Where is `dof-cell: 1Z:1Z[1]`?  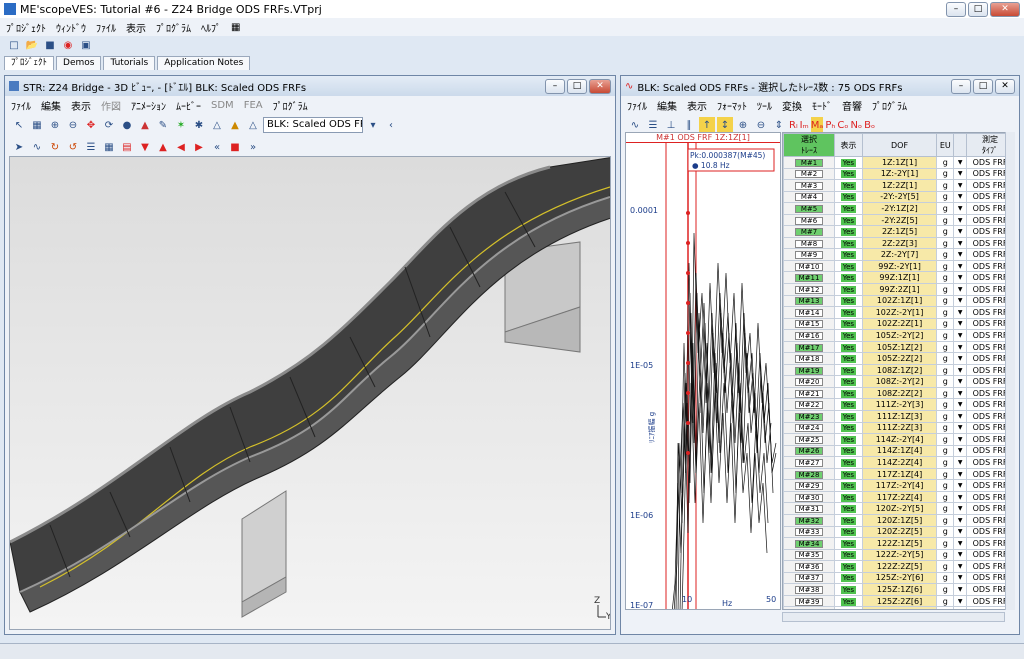 dof-cell: 1Z:1Z[1] is located at coordinates (899, 162).